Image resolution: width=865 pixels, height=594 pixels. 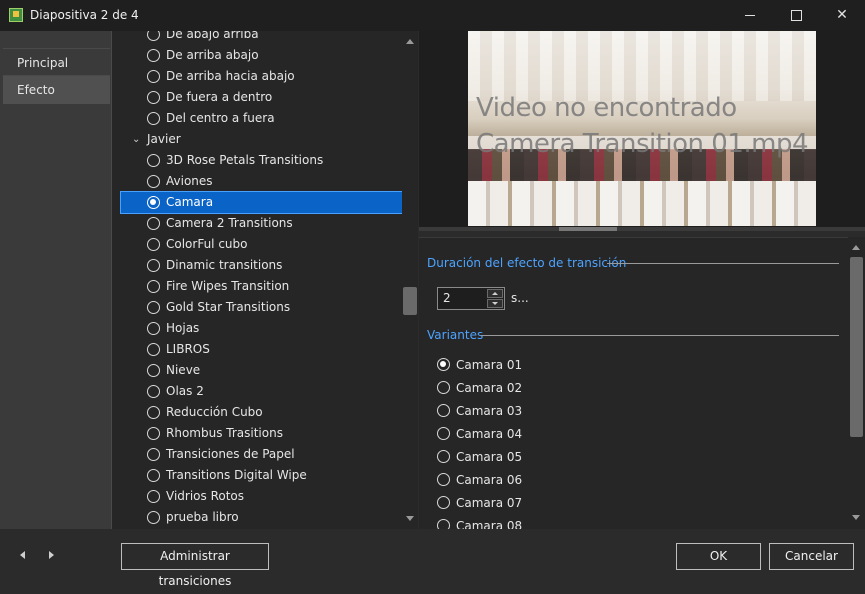 What do you see at coordinates (588, 229) in the screenshot?
I see `preview-progress-handle` at bounding box center [588, 229].